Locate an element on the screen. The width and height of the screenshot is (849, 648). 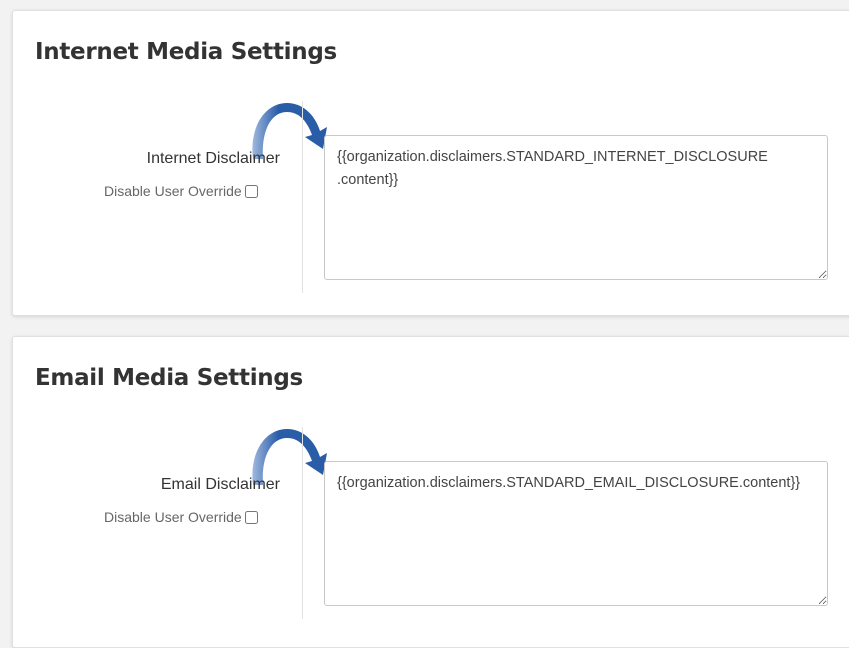
email-disclaimer-label: Email Disclaimer is located at coordinates (220, 484).